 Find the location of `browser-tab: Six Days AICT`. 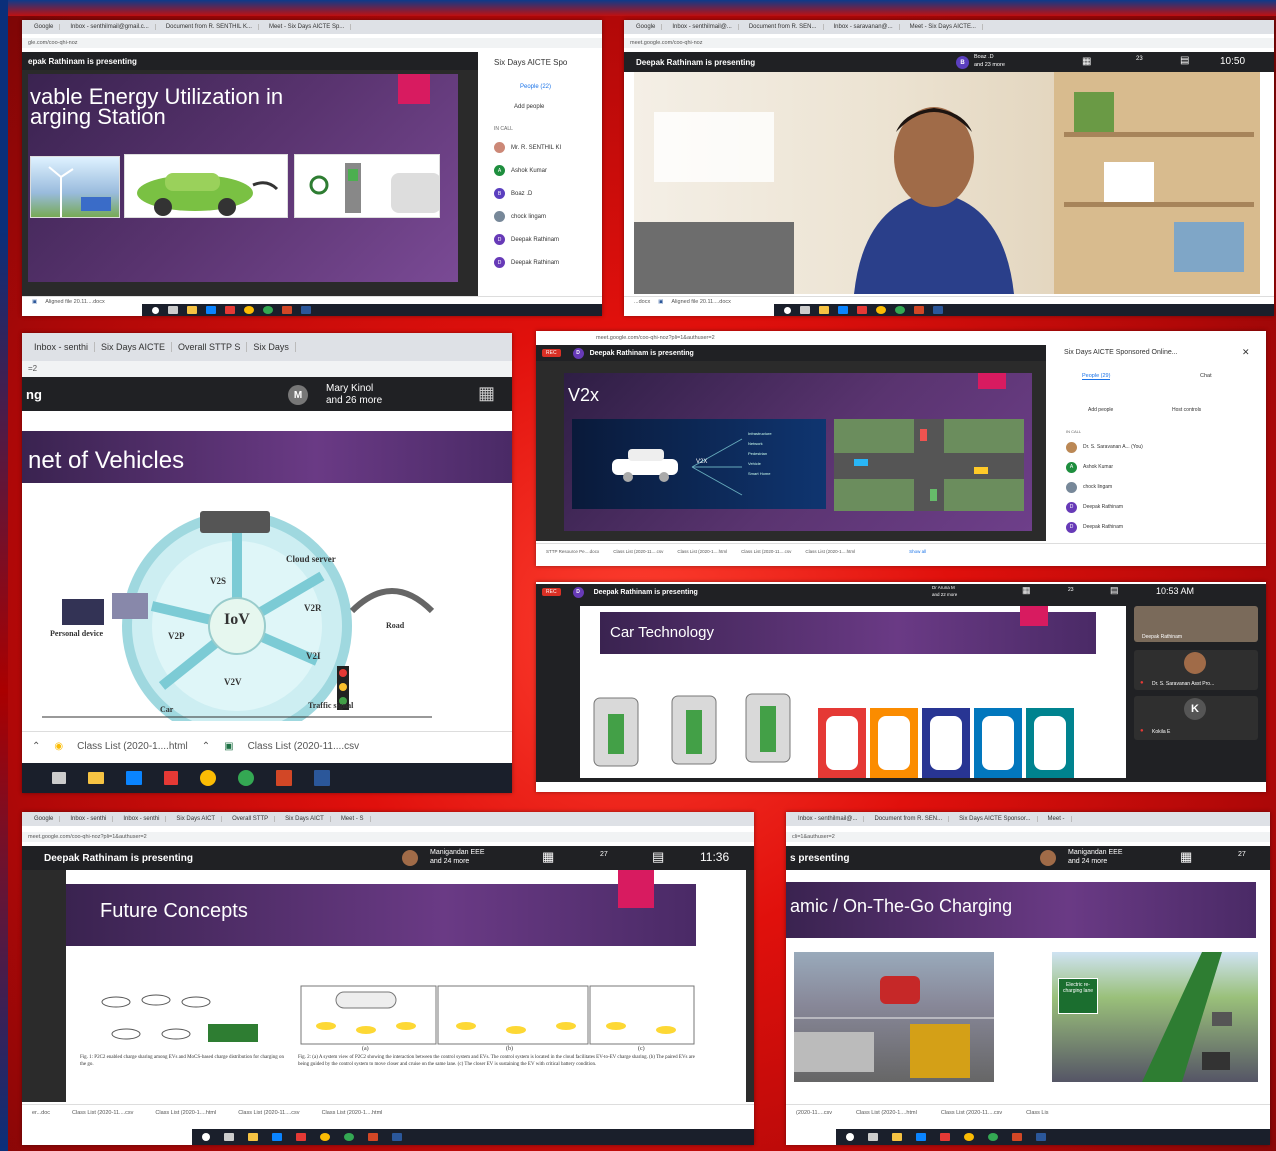

browser-tab: Six Days AICT is located at coordinates (196, 819).